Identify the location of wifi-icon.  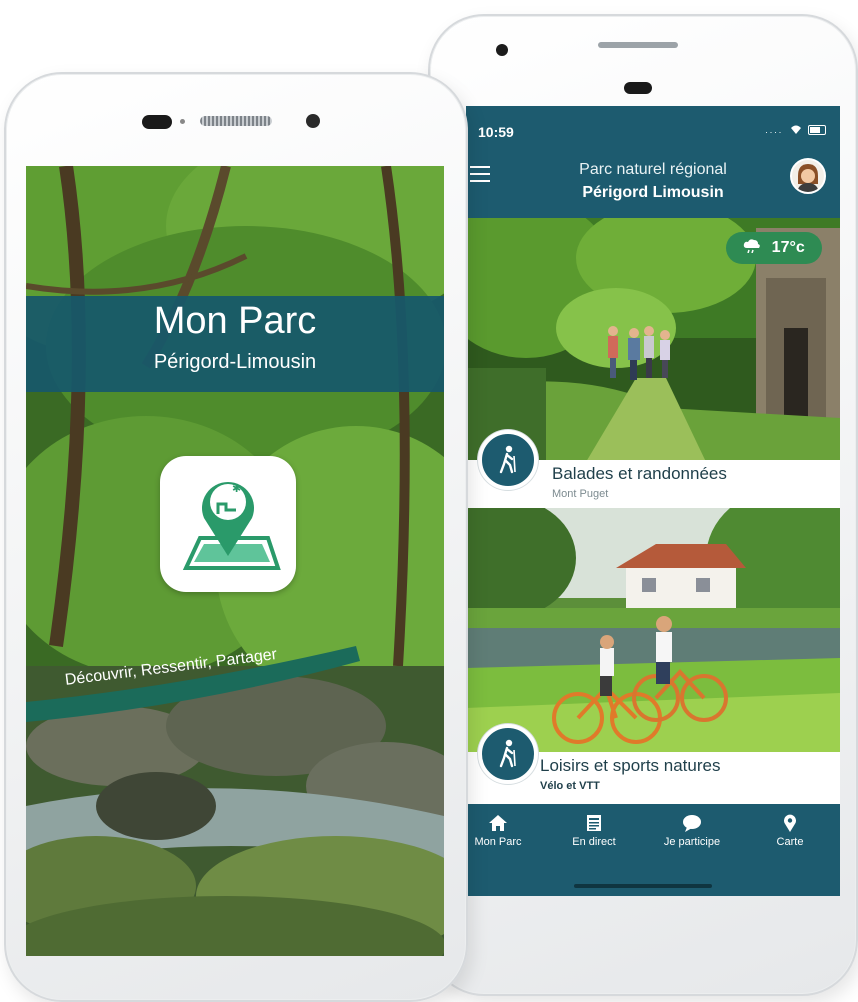
(795, 130).